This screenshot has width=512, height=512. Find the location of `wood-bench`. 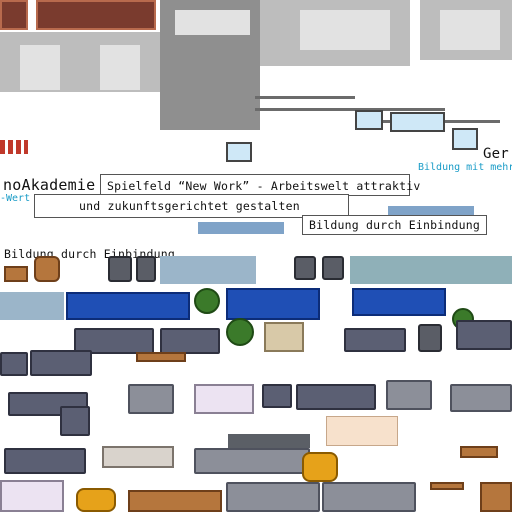

wood-bench is located at coordinates (175, 501).